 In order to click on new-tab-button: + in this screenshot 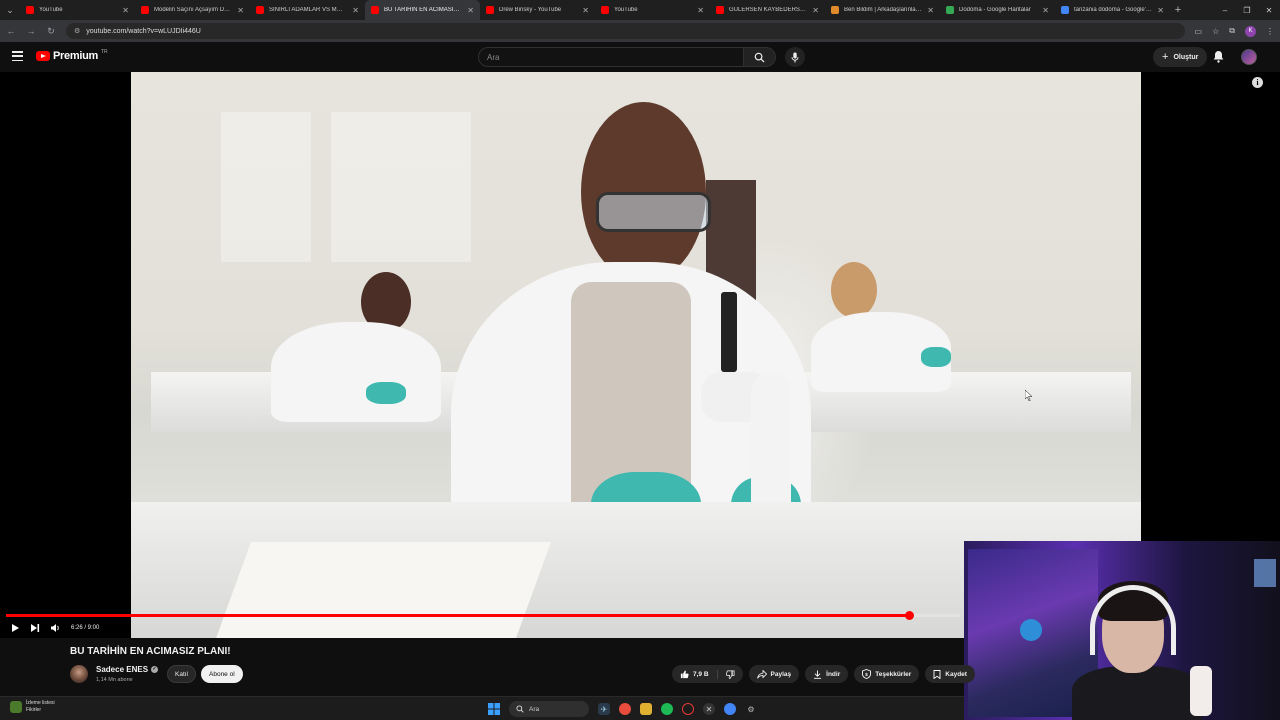, I will do `click(1178, 10)`.